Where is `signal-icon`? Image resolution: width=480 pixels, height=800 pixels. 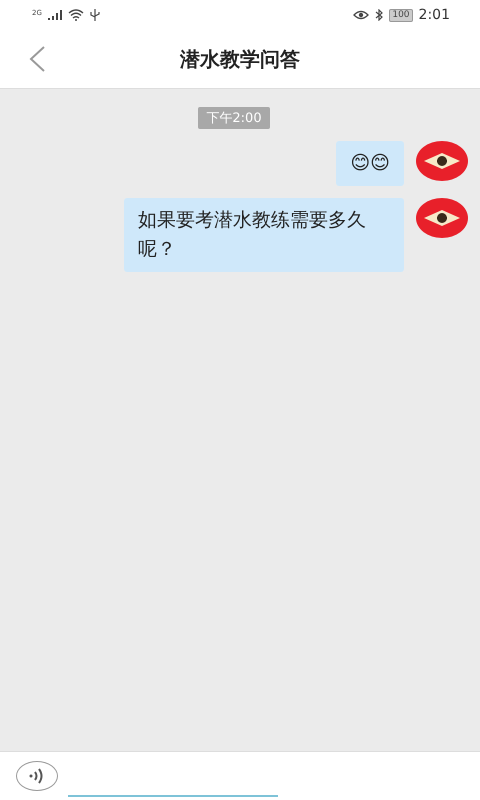
signal-icon is located at coordinates (55, 15).